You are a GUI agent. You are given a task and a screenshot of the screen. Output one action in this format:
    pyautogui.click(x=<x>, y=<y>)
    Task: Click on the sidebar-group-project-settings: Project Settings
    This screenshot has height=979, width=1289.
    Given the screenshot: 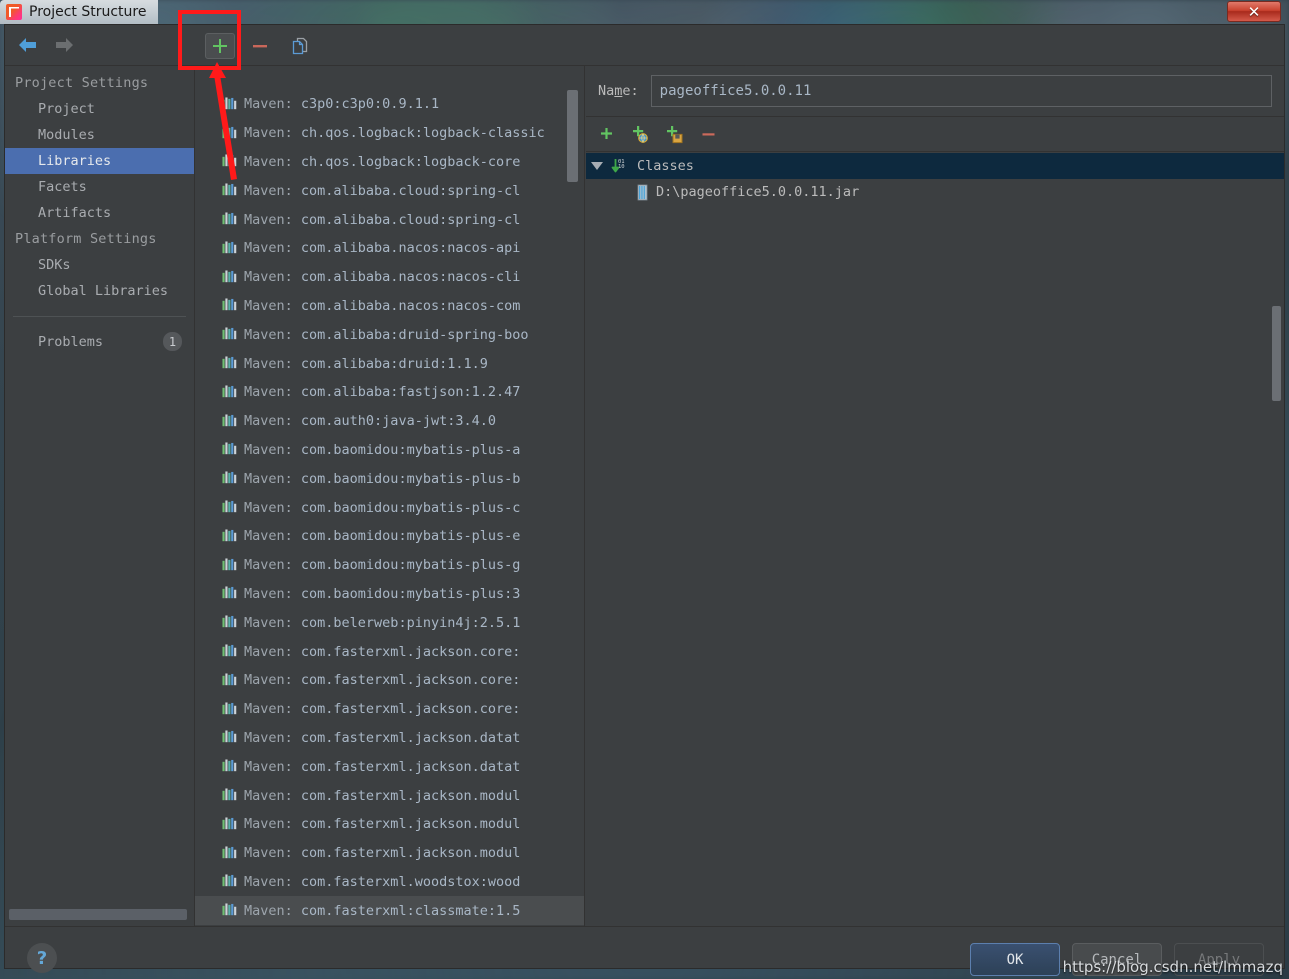 What is the action you would take?
    pyautogui.click(x=82, y=83)
    